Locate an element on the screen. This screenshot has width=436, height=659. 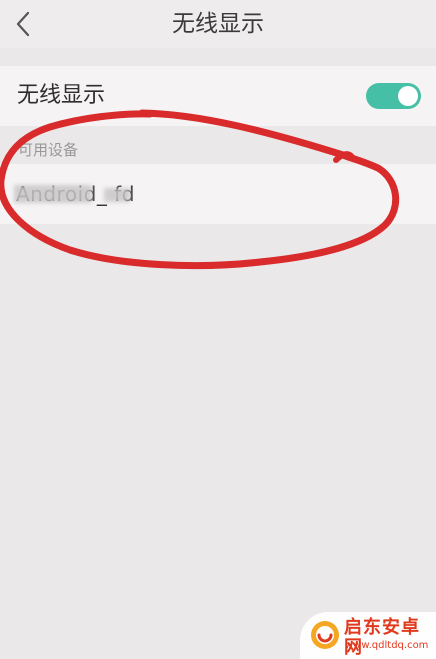
page-title: 无线显示 is located at coordinates (218, 24).